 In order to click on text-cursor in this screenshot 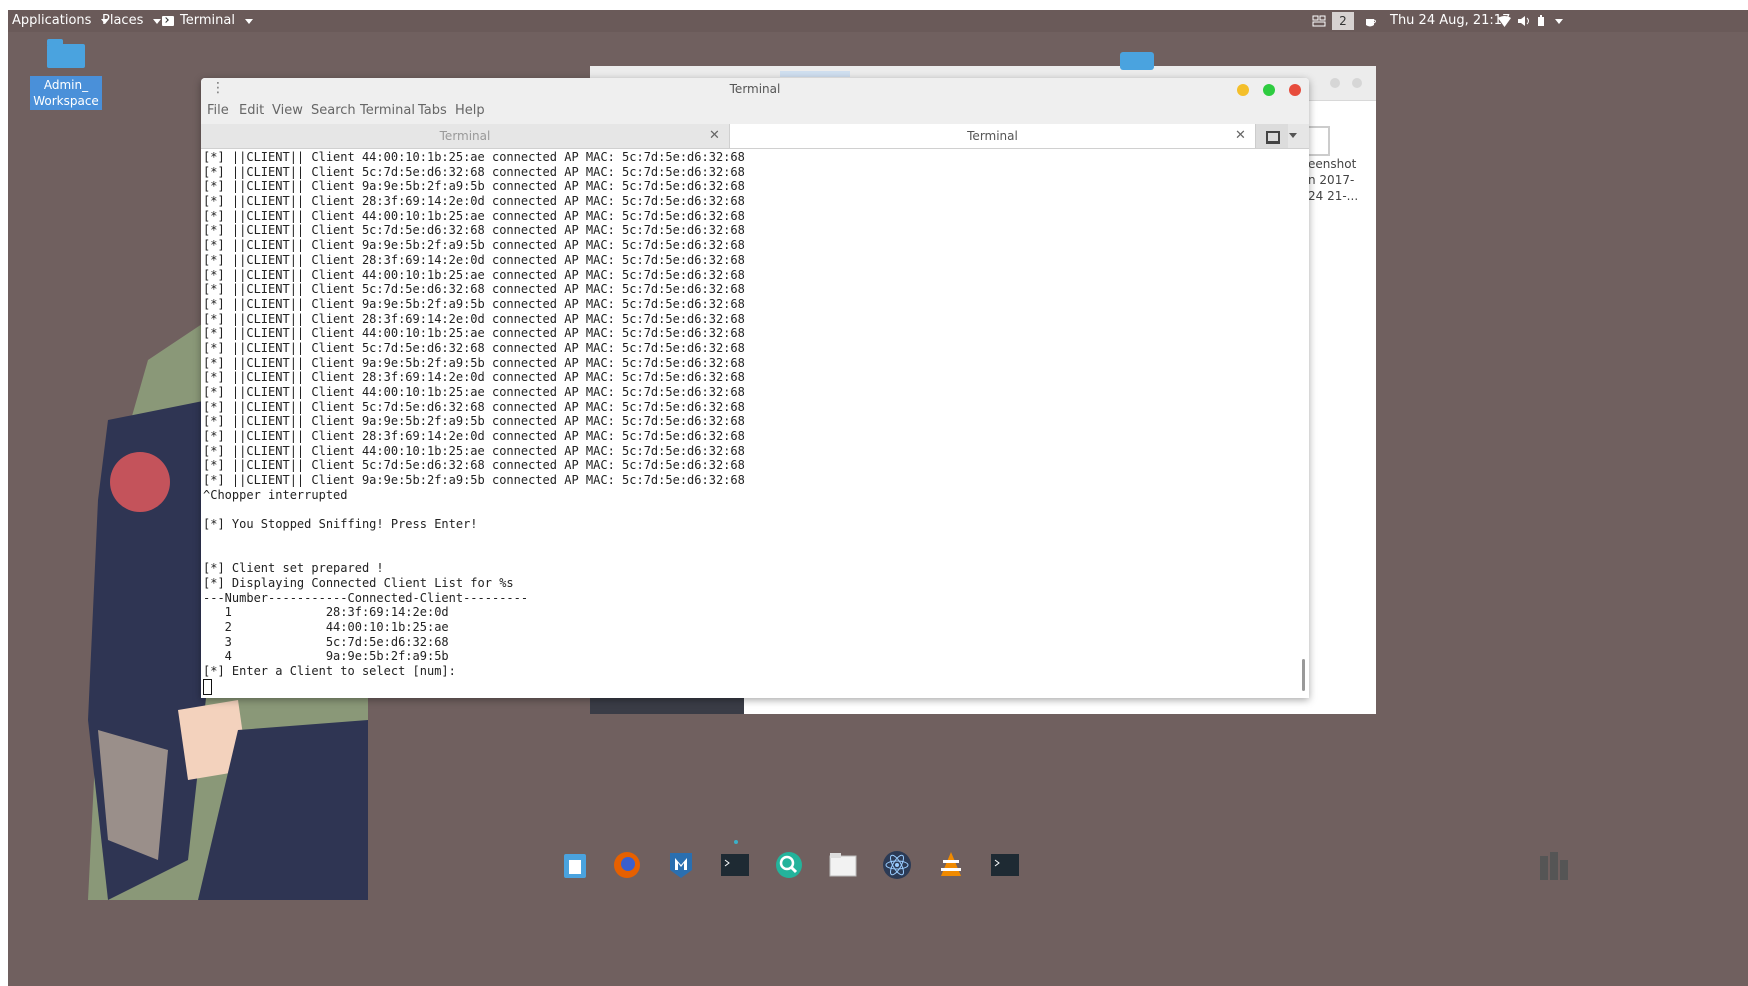, I will do `click(207, 687)`.